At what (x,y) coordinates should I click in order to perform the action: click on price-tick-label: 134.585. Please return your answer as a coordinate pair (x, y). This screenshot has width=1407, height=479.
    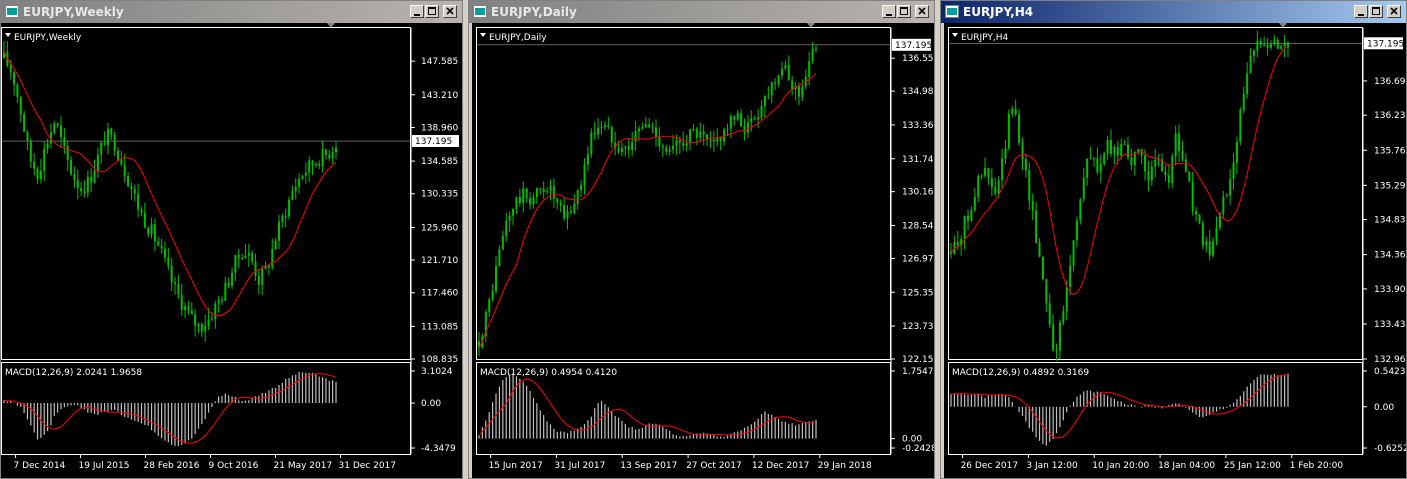
    Looking at the image, I should click on (439, 162).